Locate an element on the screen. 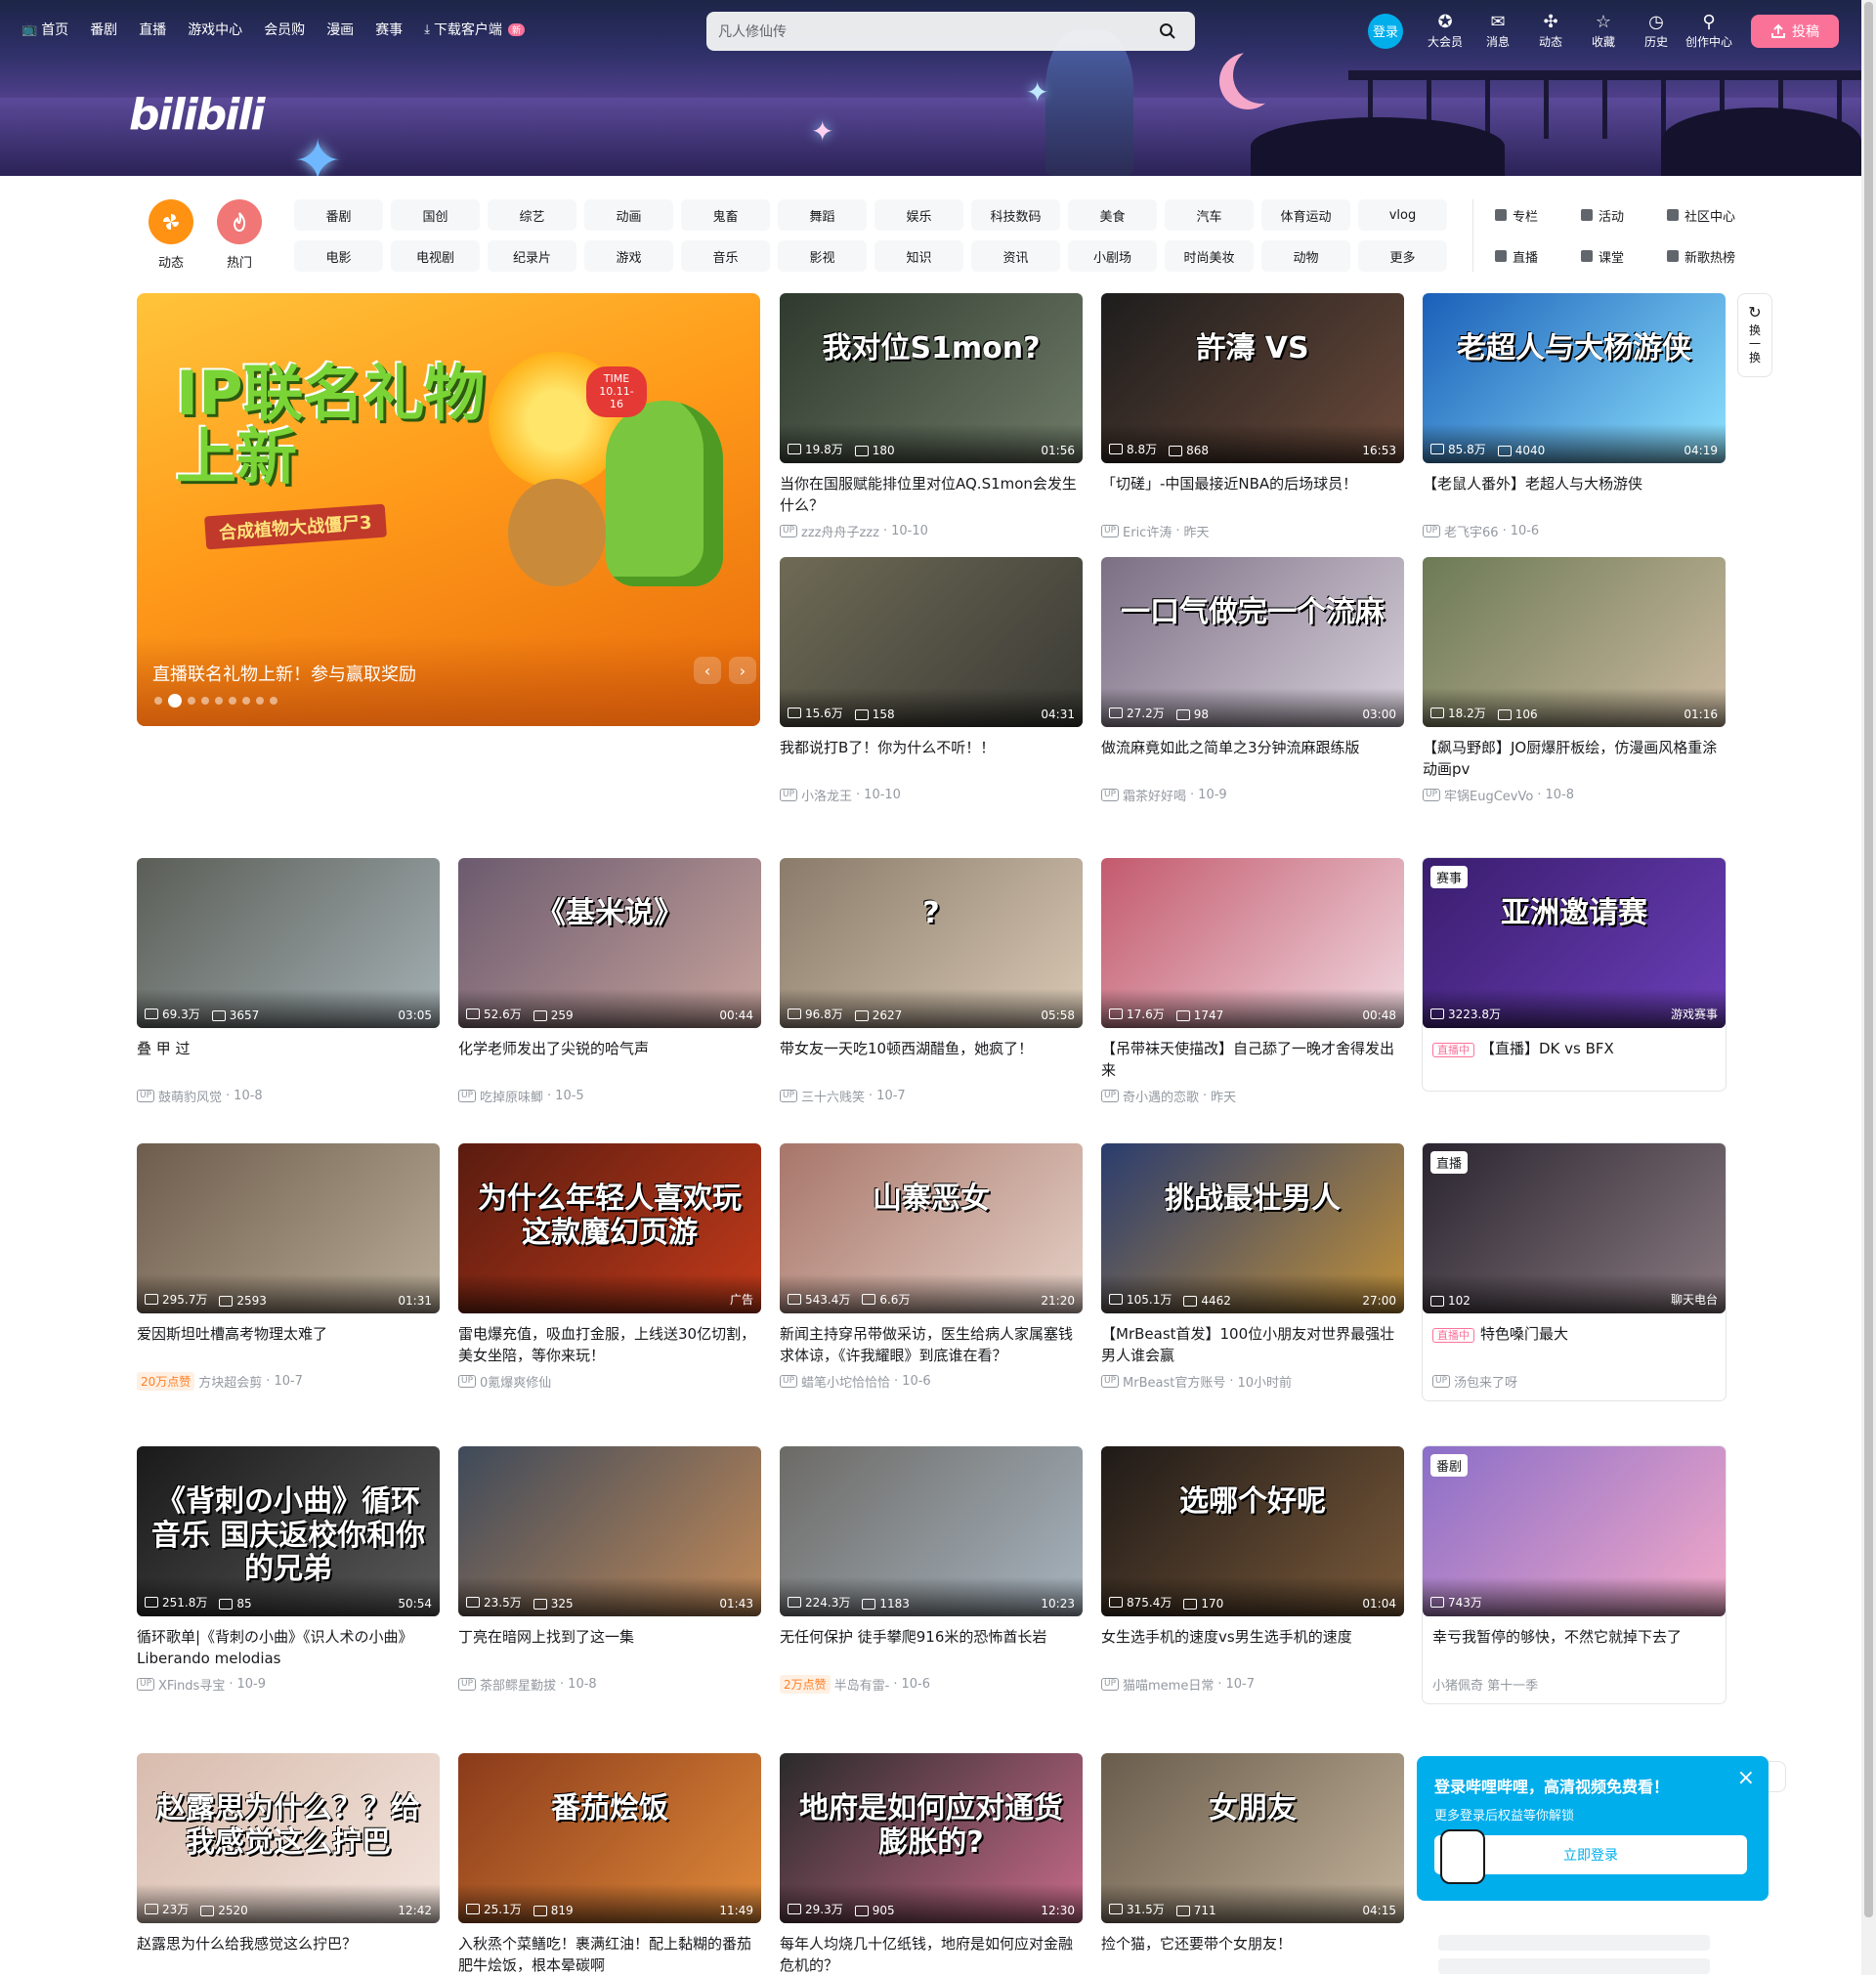 Image resolution: width=1876 pixels, height=1975 pixels. video-title-text: 化学老师发出了尖锐的哈气声 is located at coordinates (553, 1048).